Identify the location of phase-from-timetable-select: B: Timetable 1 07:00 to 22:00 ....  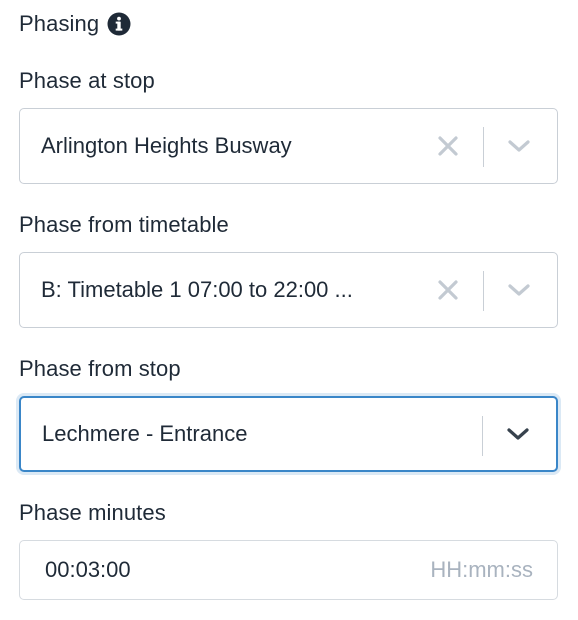
(288, 290).